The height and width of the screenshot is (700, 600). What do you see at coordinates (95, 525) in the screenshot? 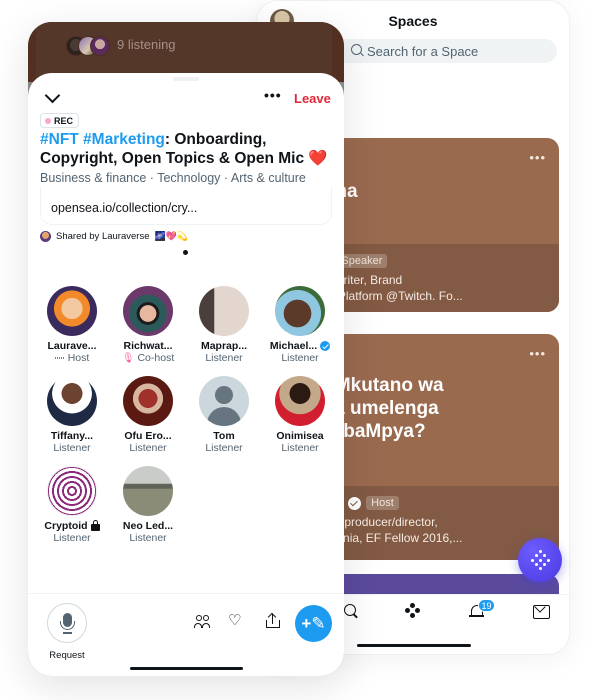
I see `lock-icon` at bounding box center [95, 525].